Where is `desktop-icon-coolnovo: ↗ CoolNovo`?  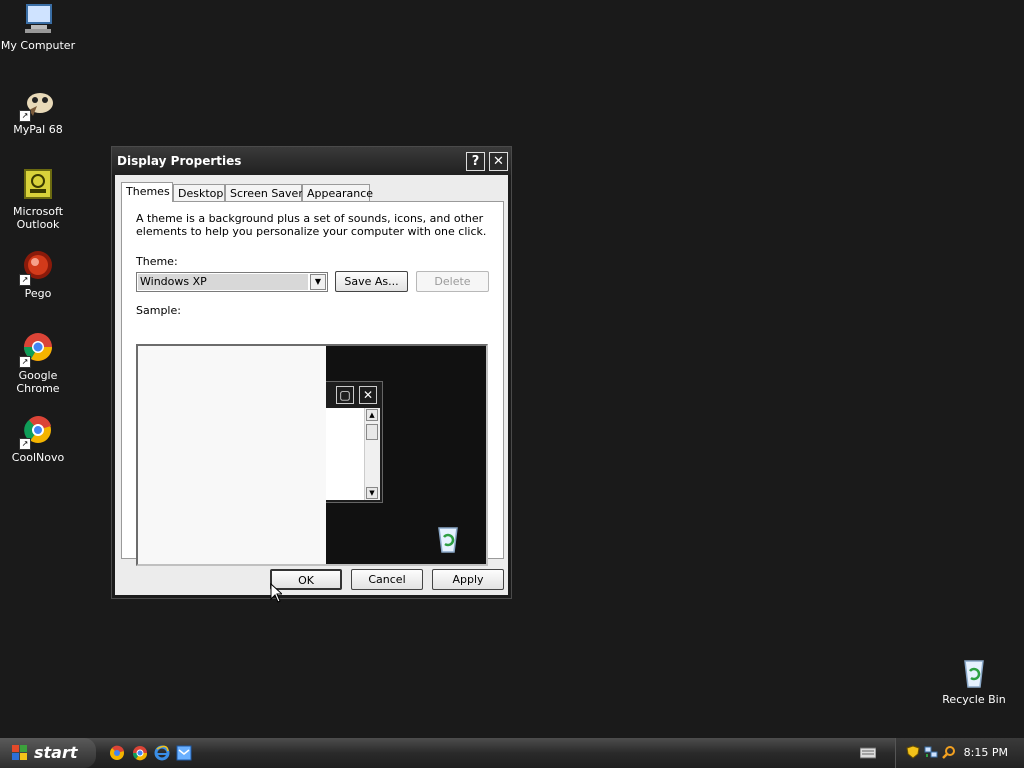
desktop-icon-coolnovo: ↗ CoolNovo is located at coordinates (39, 439).